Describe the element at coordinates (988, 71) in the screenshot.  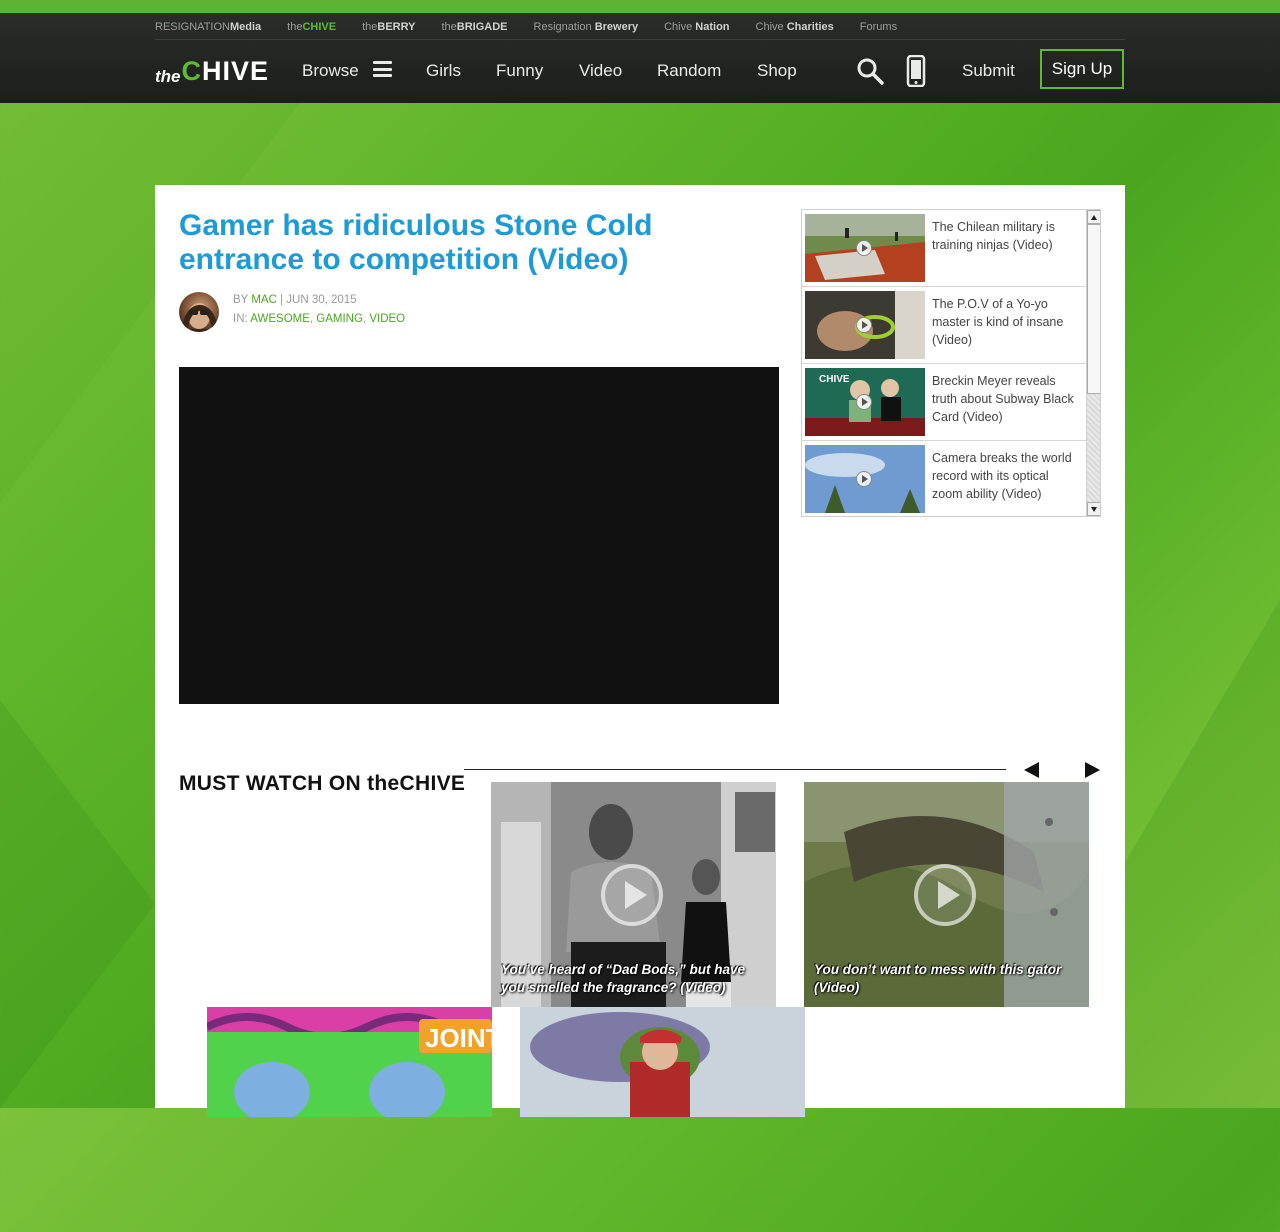
I see `nav-submit: Submit` at that location.